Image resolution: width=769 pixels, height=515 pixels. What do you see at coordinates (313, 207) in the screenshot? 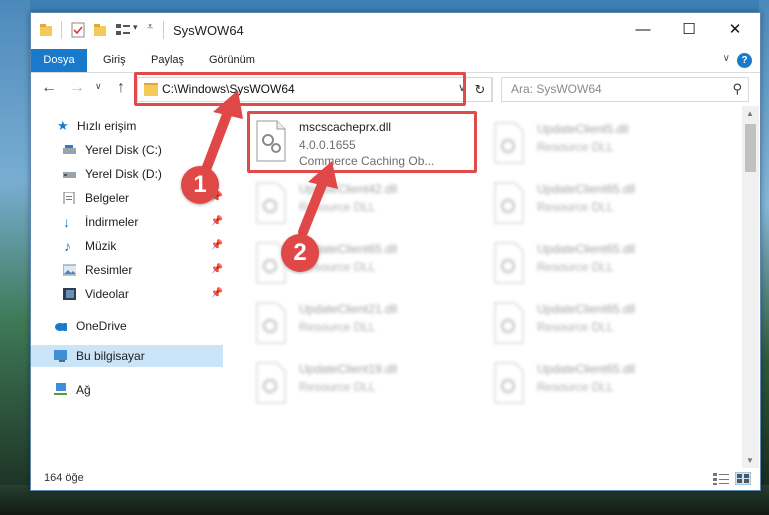
I see `arrow-2-shaft` at bounding box center [313, 207].